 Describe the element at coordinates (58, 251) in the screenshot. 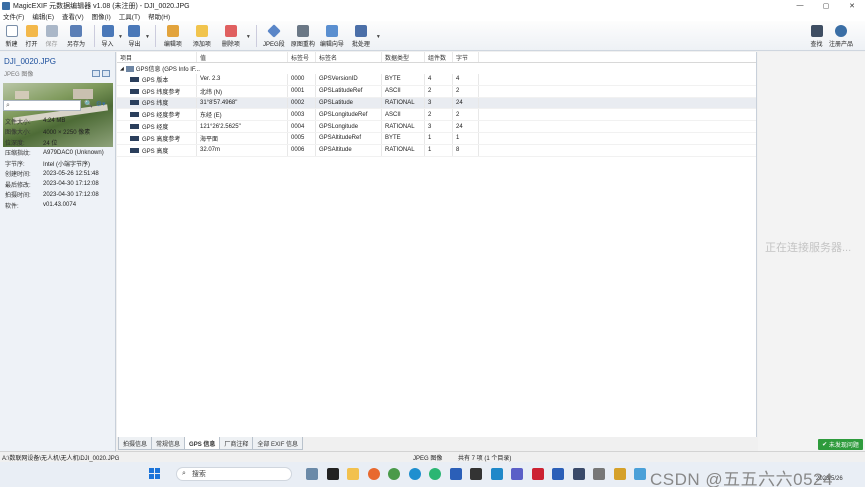

I see `file-info-panel: DJI_0020.JPG JPEG 图像` at that location.